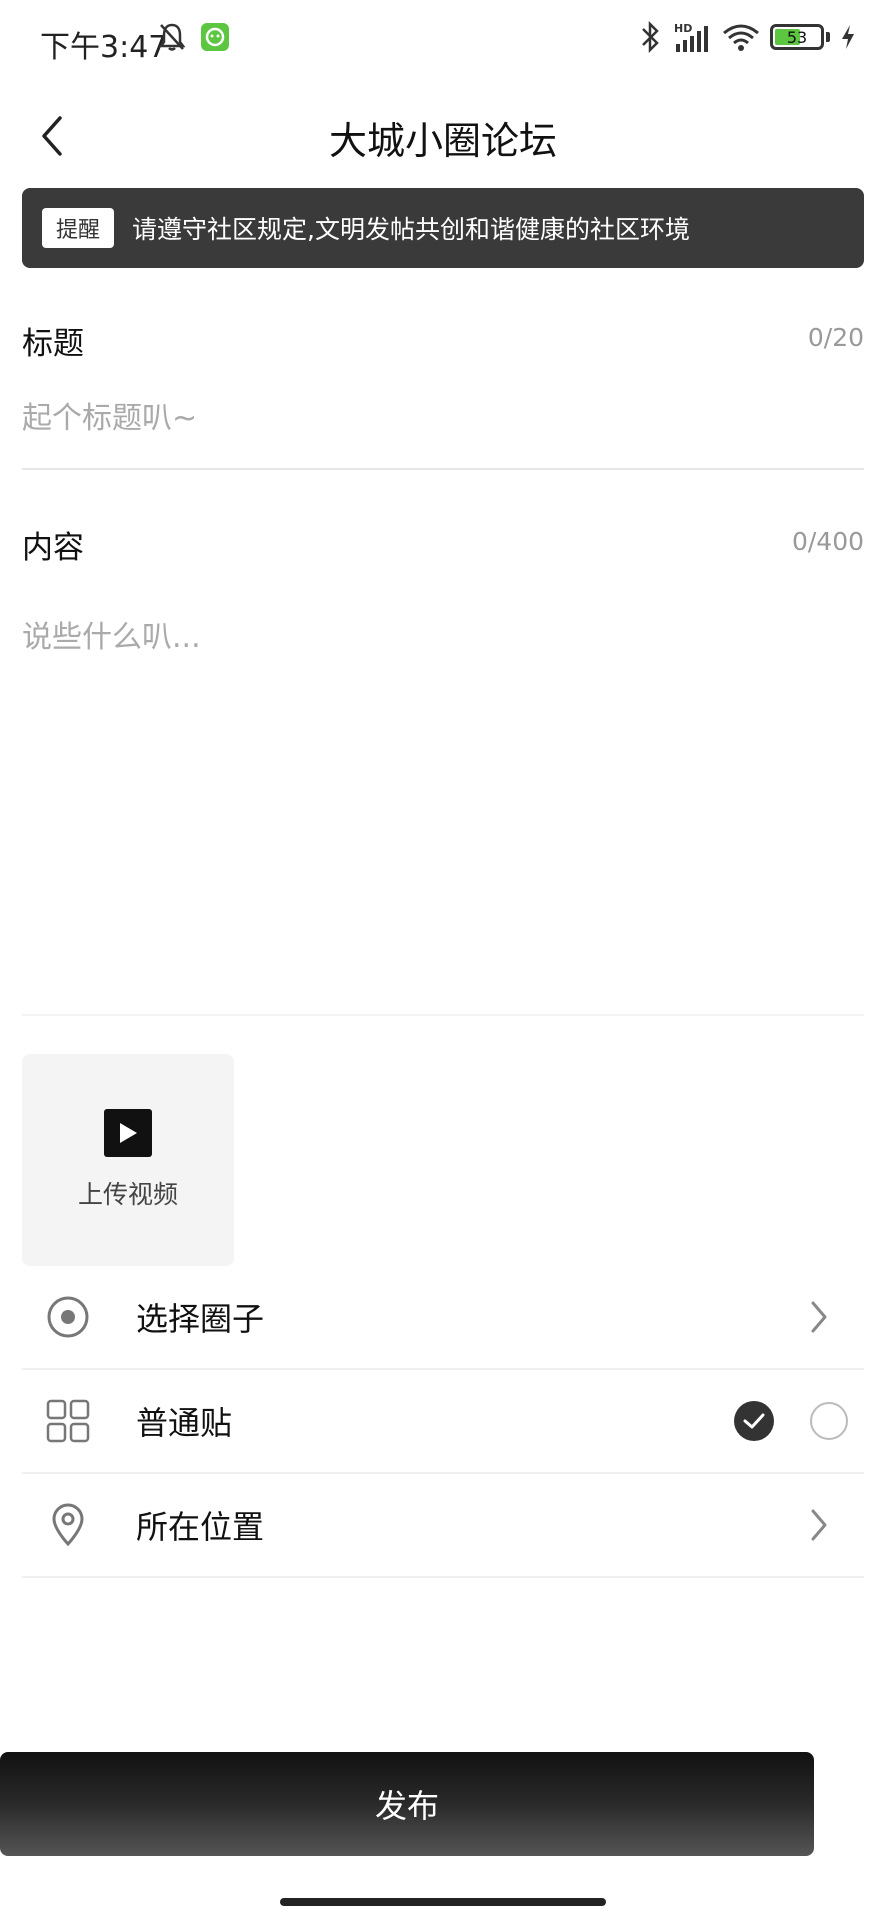 This screenshot has height=1920, width=886. What do you see at coordinates (407, 1804) in the screenshot?
I see `publish-button: 发布` at bounding box center [407, 1804].